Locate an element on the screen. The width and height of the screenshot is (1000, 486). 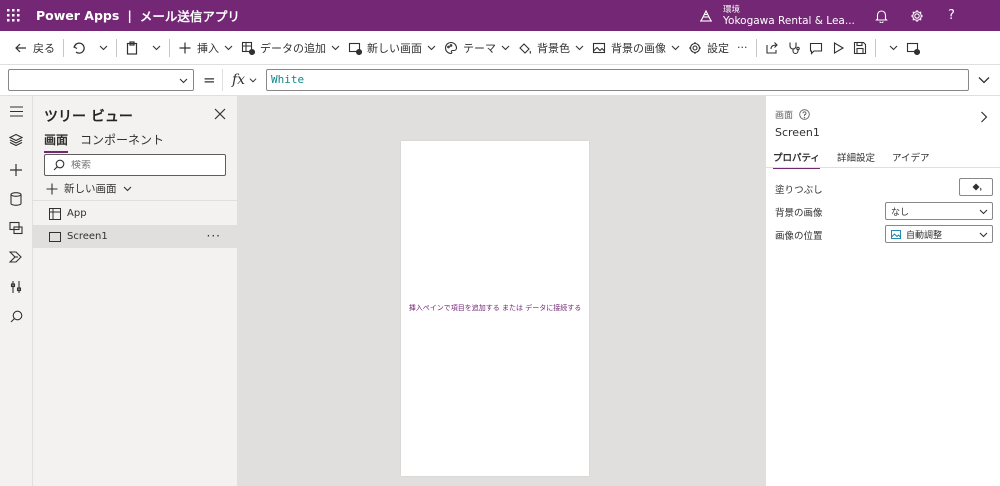
paste-button is located at coordinates (132, 48).